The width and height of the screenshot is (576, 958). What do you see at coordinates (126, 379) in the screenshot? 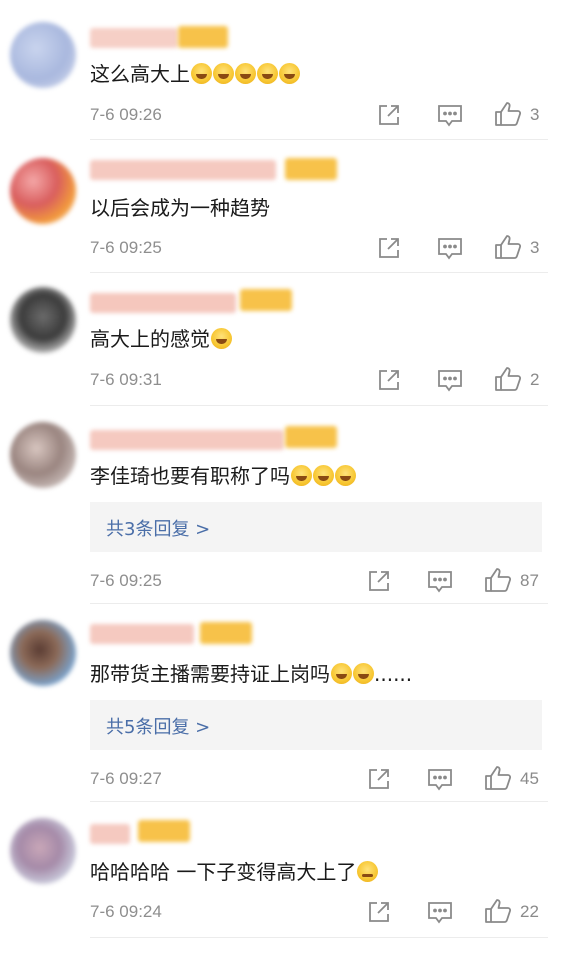
I see `comment-time: 7-6 09:31` at bounding box center [126, 379].